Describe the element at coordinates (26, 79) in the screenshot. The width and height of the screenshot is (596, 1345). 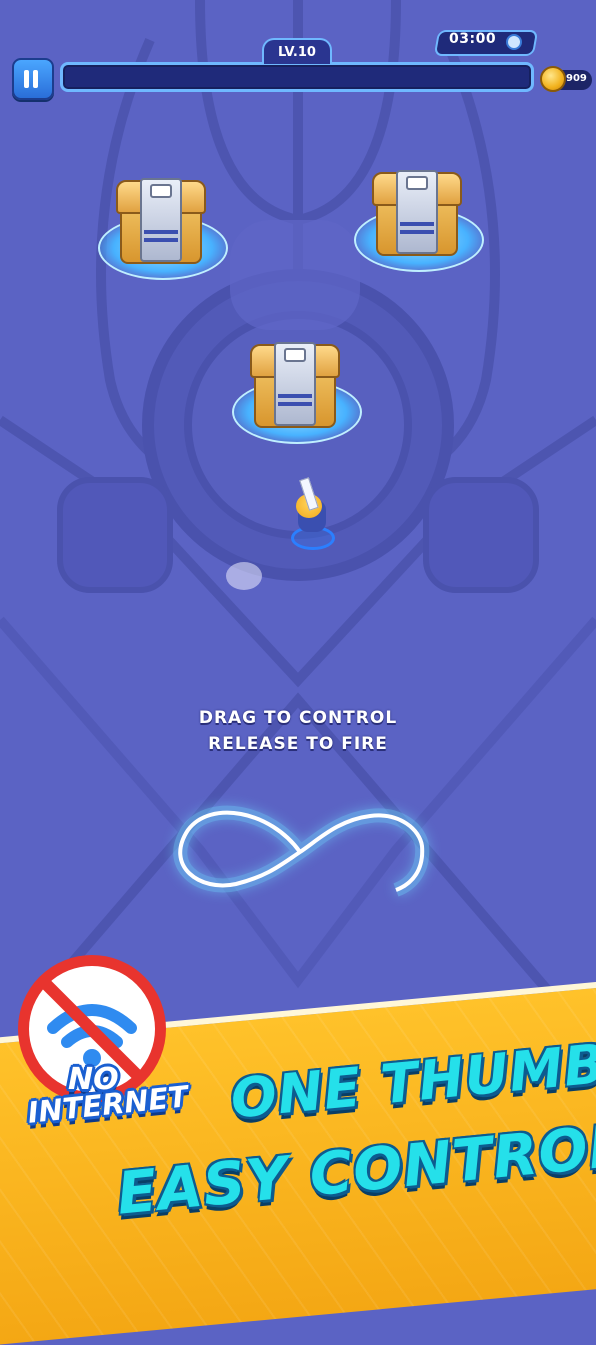
I see `pause-icon` at that location.